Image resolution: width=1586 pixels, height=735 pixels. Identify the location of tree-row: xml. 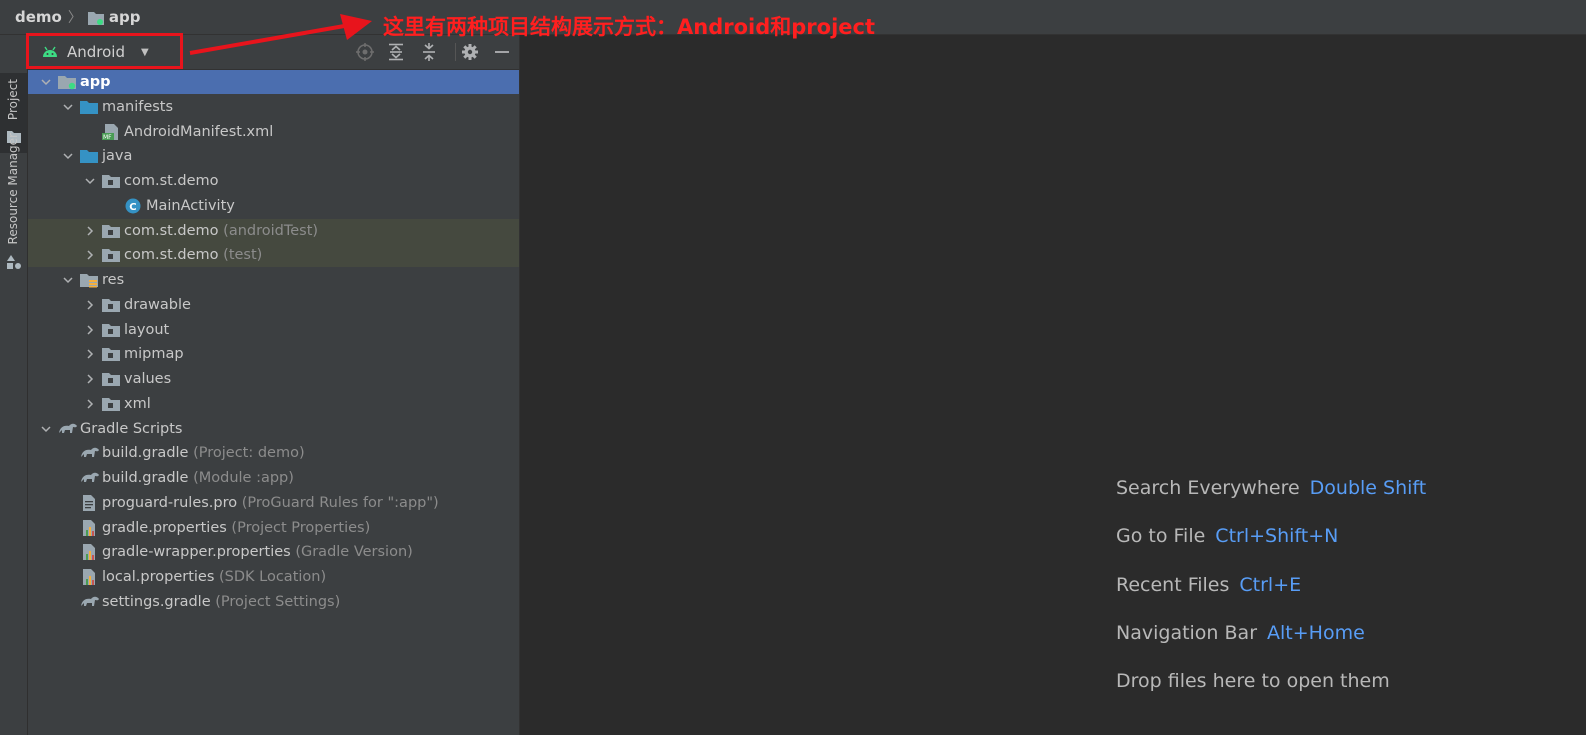
(273, 404).